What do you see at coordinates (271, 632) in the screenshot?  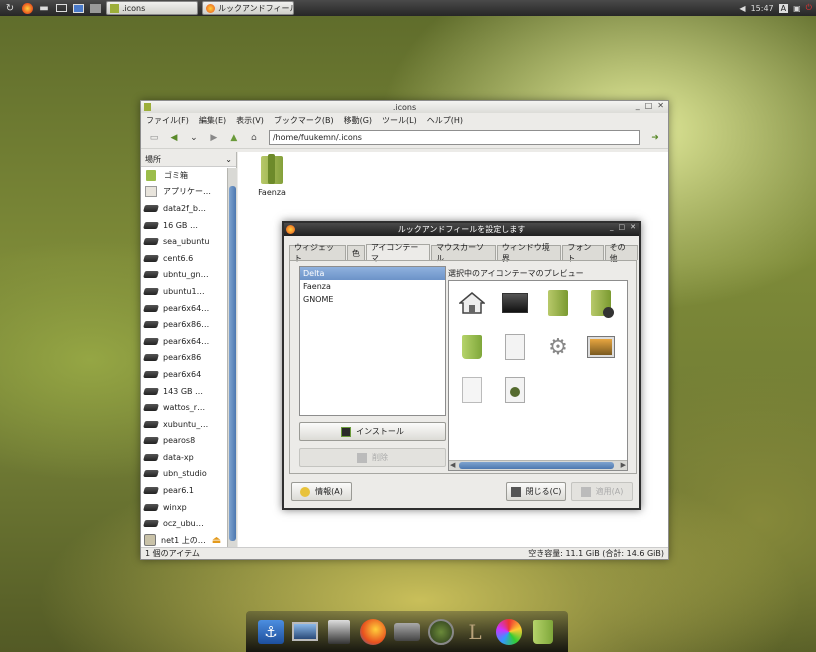 I see `anchor-icon: ⚓` at bounding box center [271, 632].